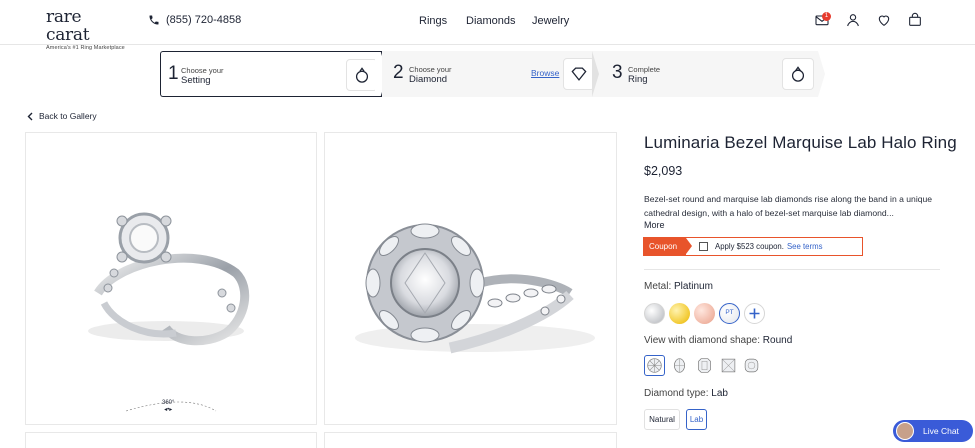 The image size is (975, 448). I want to click on nav-diamonds: Diamonds, so click(491, 21).